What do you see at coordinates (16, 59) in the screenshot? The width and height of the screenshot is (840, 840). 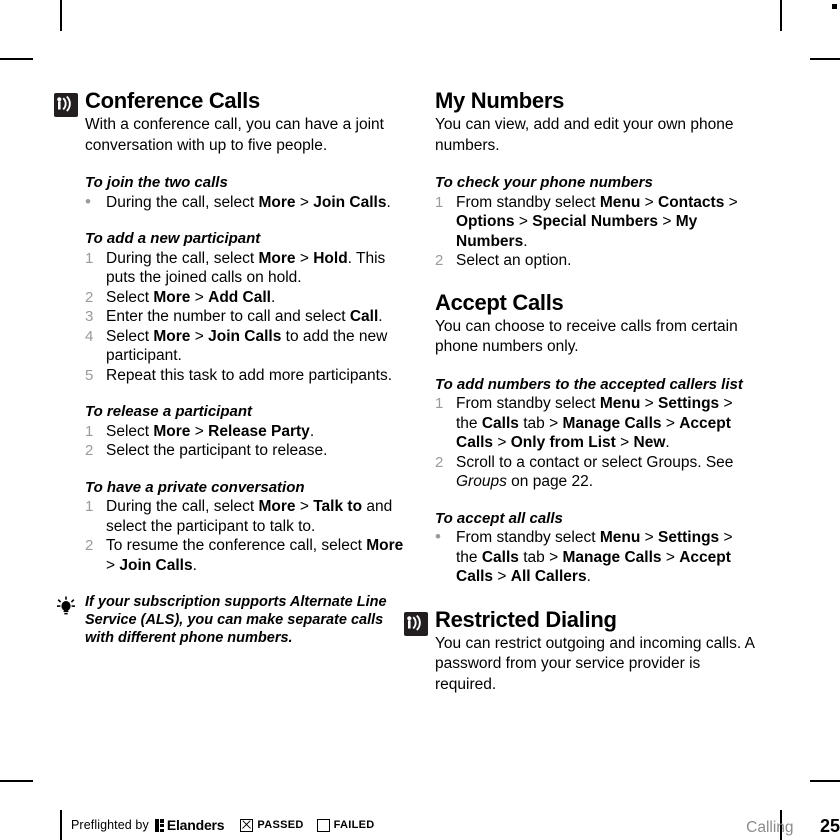 I see `crop-mark-top-left-horizontal` at bounding box center [16, 59].